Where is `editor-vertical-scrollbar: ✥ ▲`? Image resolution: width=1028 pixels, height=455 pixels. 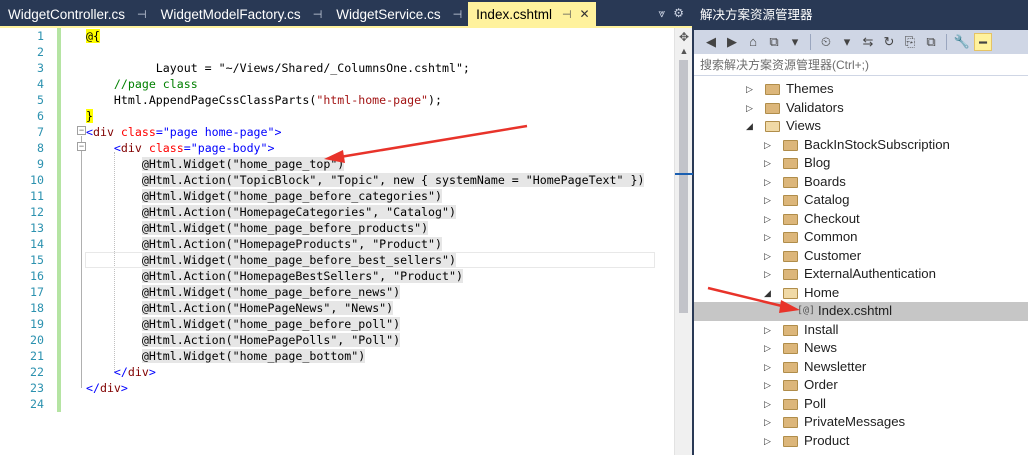 editor-vertical-scrollbar: ✥ ▲ is located at coordinates (683, 241).